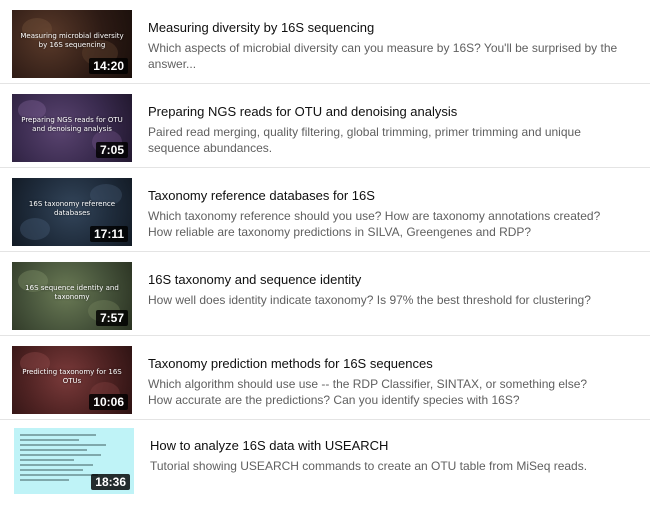 The width and height of the screenshot is (650, 507). Describe the element at coordinates (261, 27) in the screenshot. I see `video-title: Measuring diversity by 16S sequencing` at that location.